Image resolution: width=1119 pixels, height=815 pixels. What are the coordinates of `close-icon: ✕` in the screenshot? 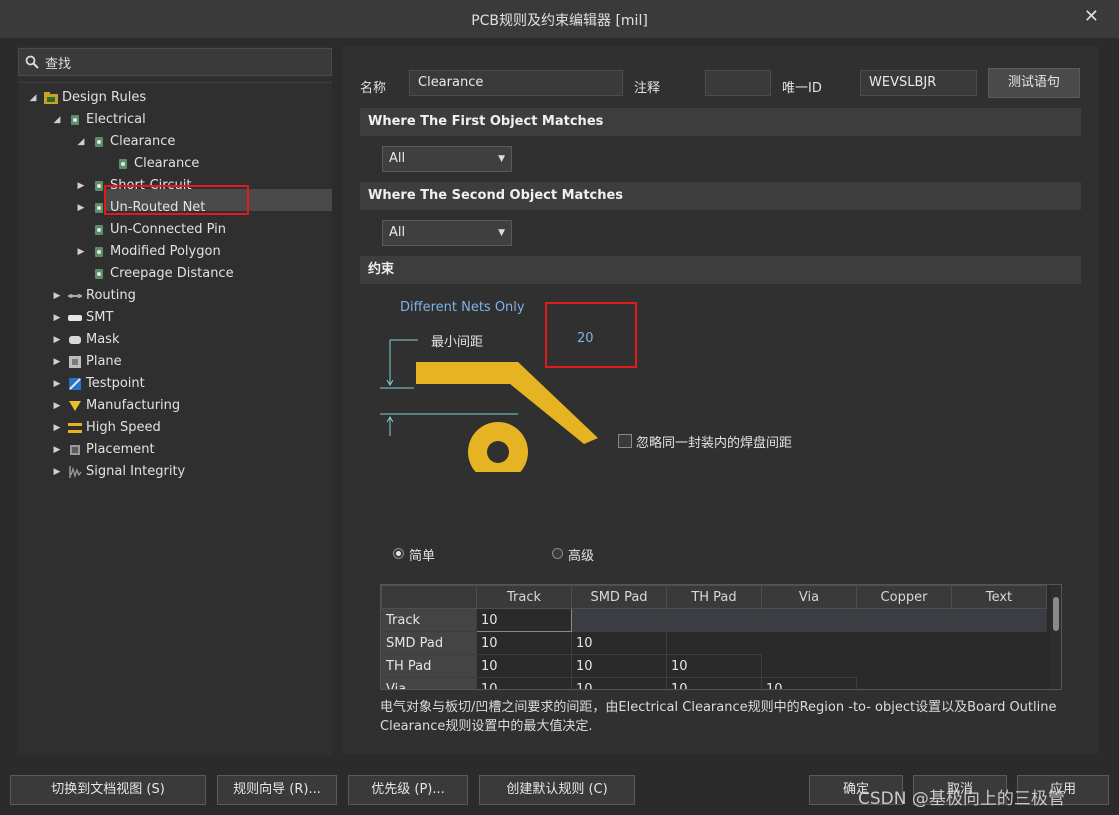 It's located at (1091, 16).